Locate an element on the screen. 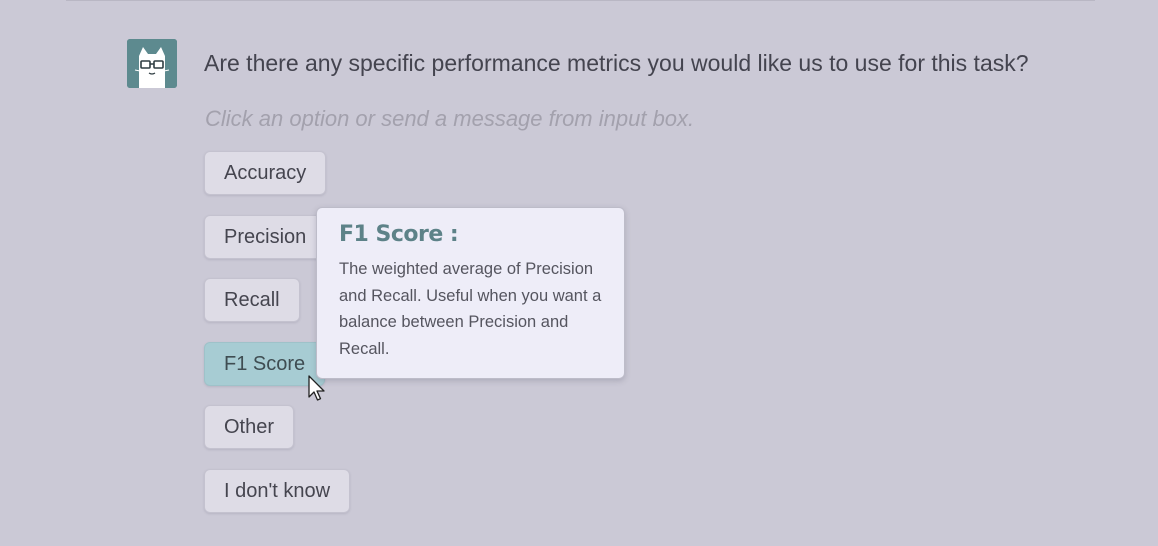 This screenshot has height=546, width=1158. option-other-button: Other is located at coordinates (249, 427).